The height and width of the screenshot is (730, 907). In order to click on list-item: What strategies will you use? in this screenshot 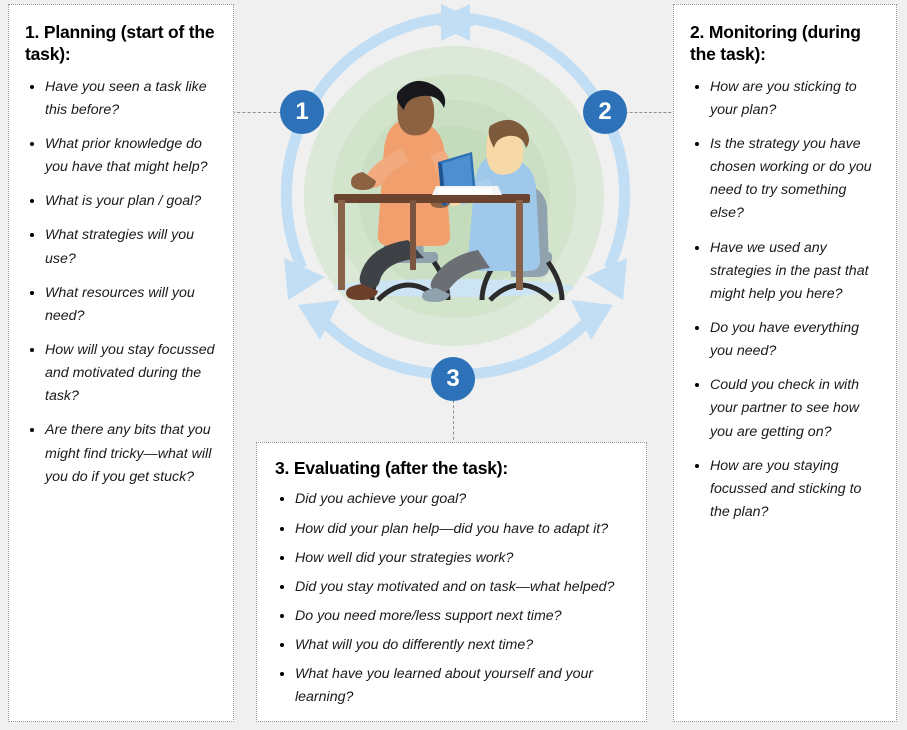, I will do `click(121, 247)`.